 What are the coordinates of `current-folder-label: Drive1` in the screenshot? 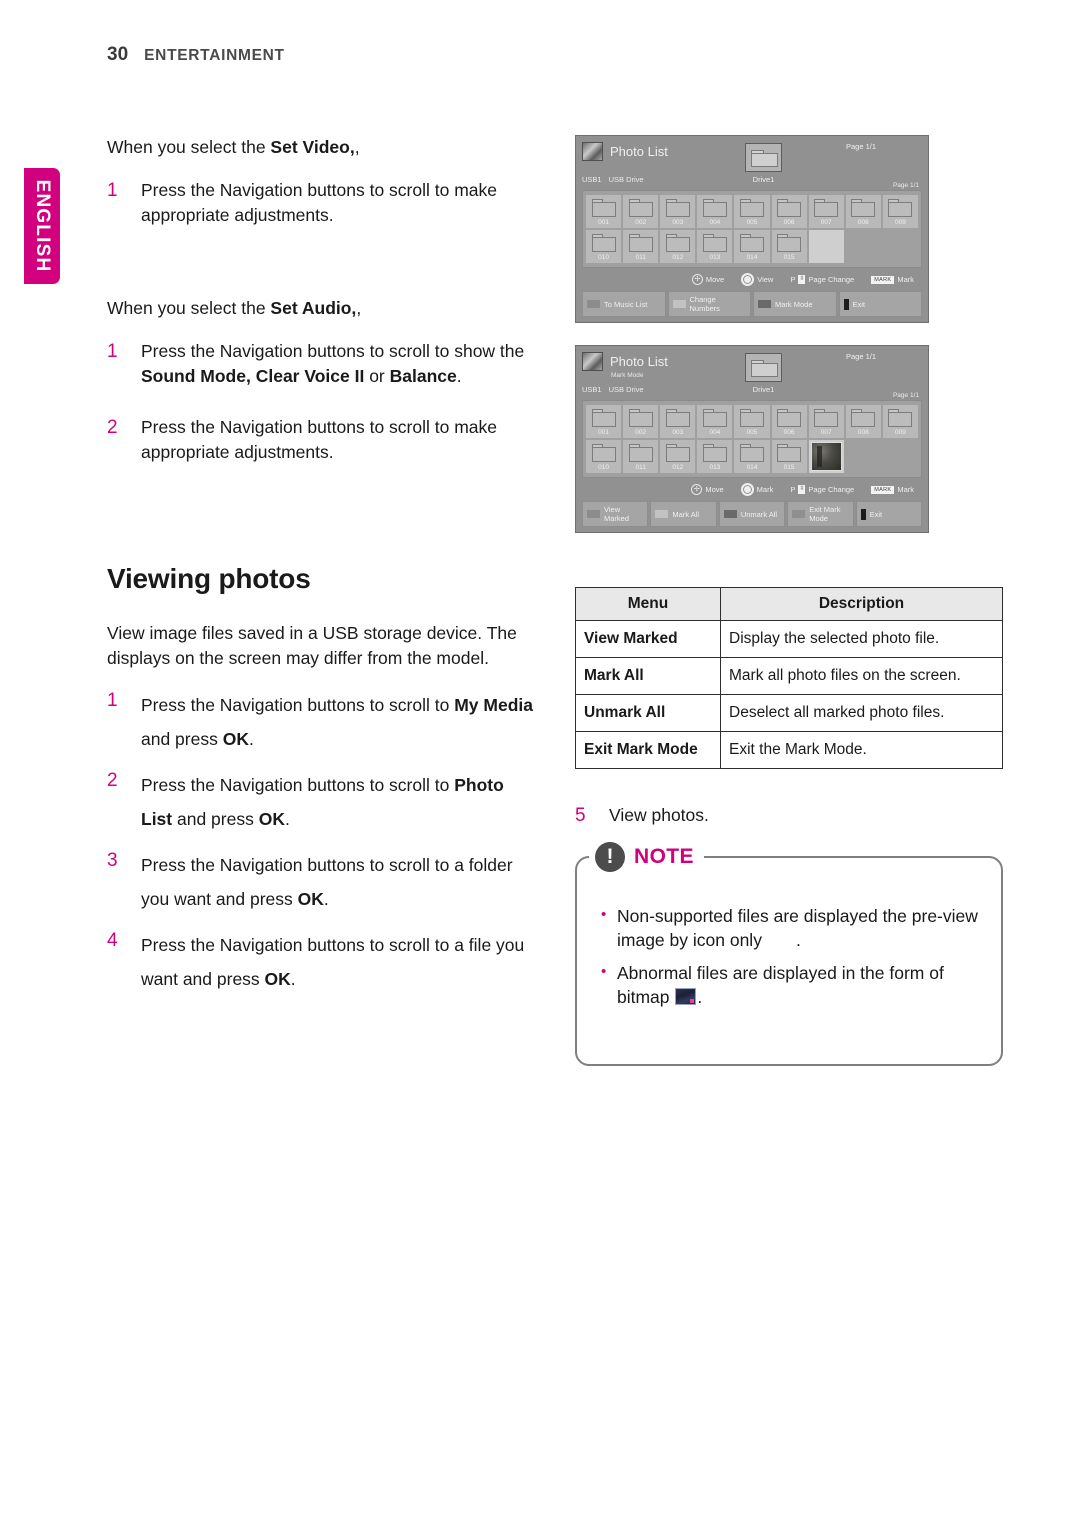 It's located at (763, 179).